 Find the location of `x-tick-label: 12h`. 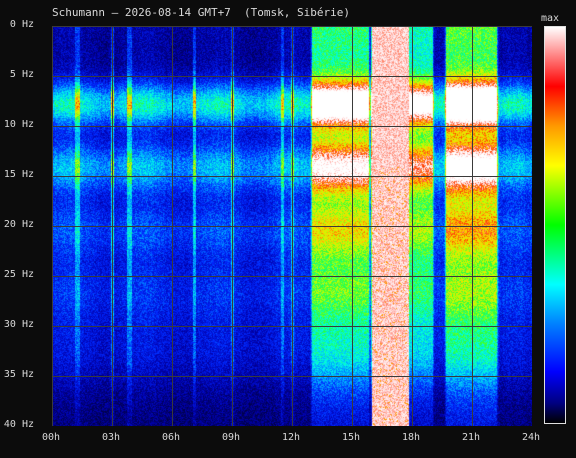

x-tick-label: 12h is located at coordinates (291, 437).